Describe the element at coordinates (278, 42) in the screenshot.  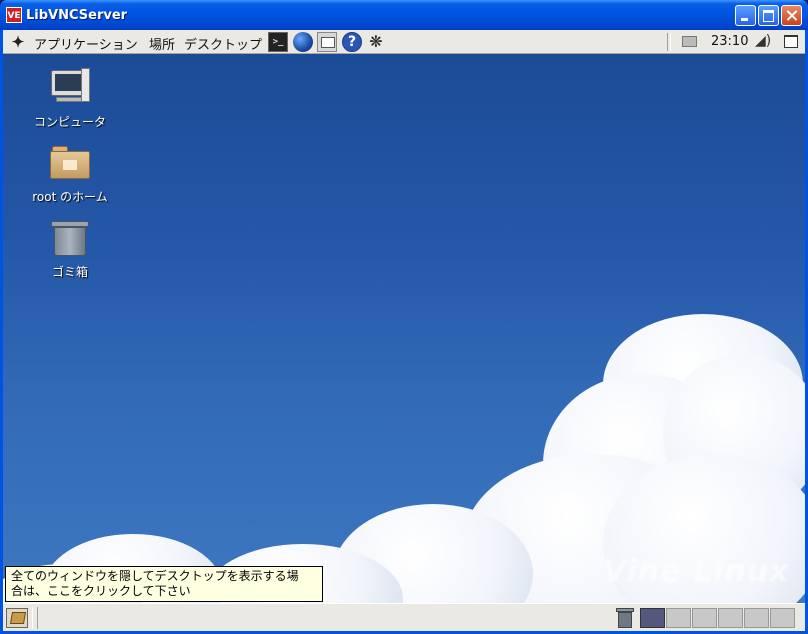
I see `terminal-icon: >_` at that location.